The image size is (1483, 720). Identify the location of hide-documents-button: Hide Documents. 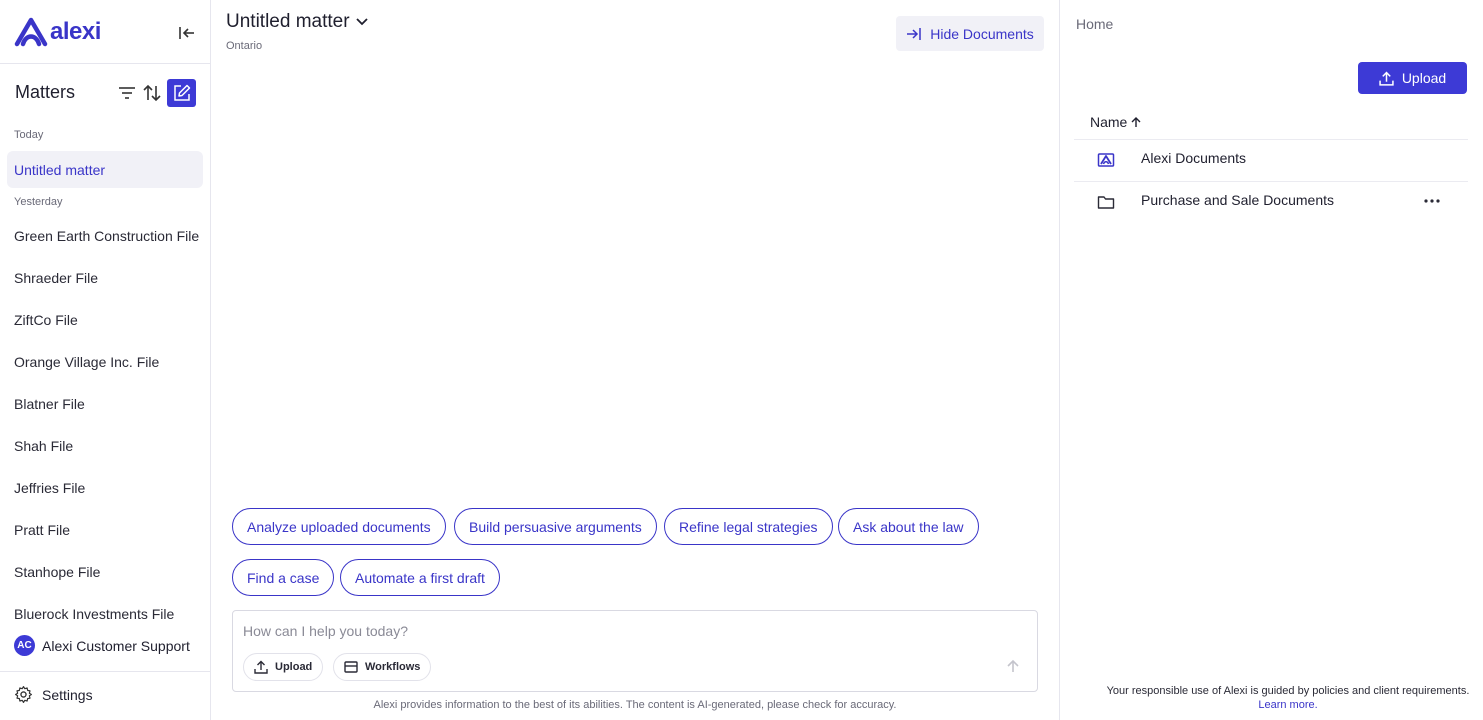
(970, 33).